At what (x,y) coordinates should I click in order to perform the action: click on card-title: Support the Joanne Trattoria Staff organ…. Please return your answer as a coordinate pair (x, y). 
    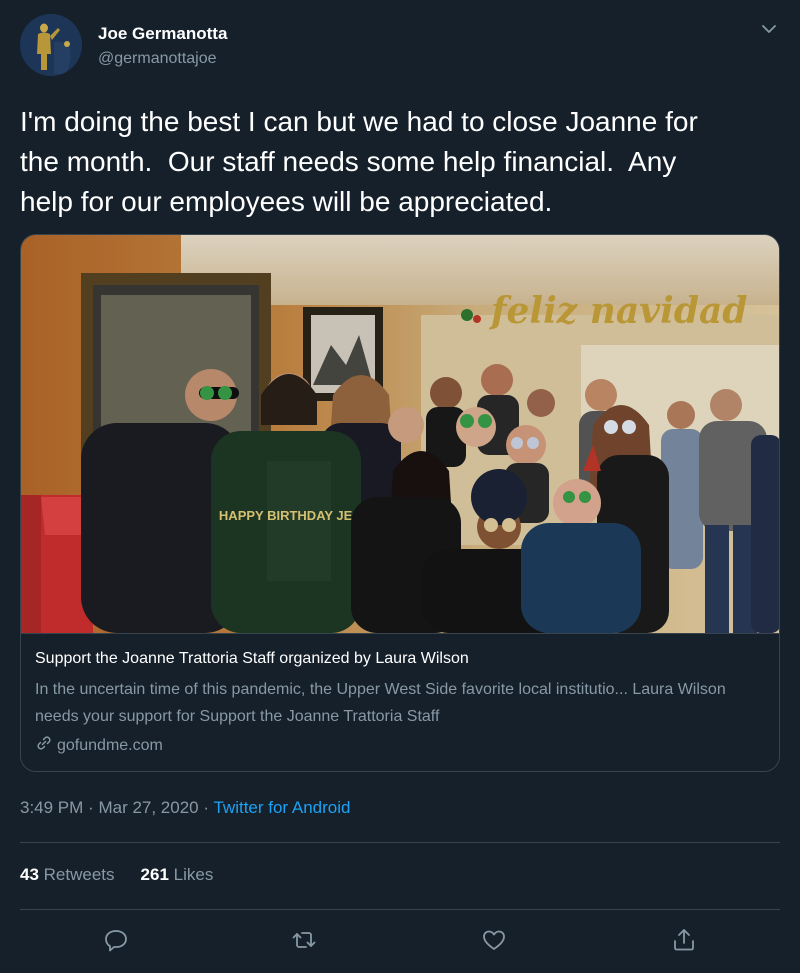
    Looking at the image, I should click on (252, 658).